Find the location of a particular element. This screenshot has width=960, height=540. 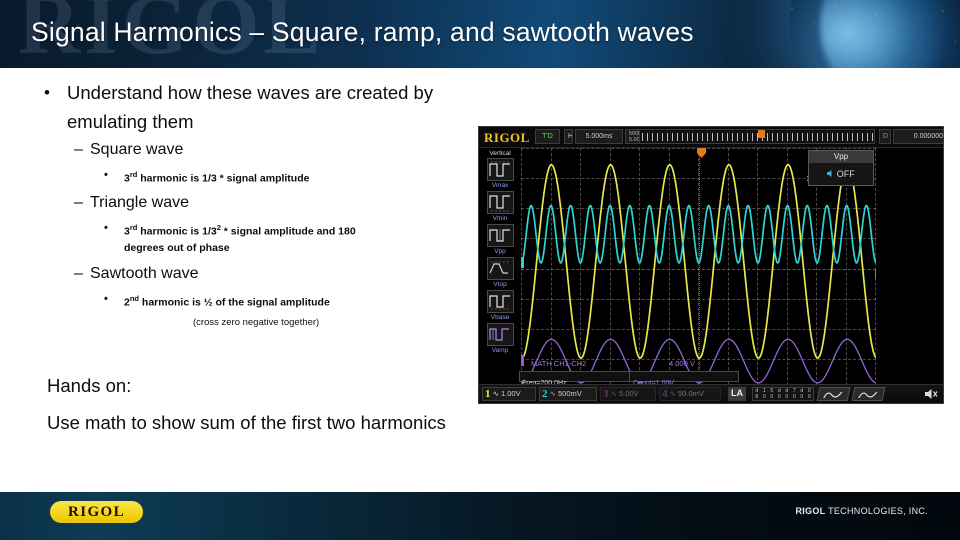

vpp-box-title: Vpp is located at coordinates (841, 157).